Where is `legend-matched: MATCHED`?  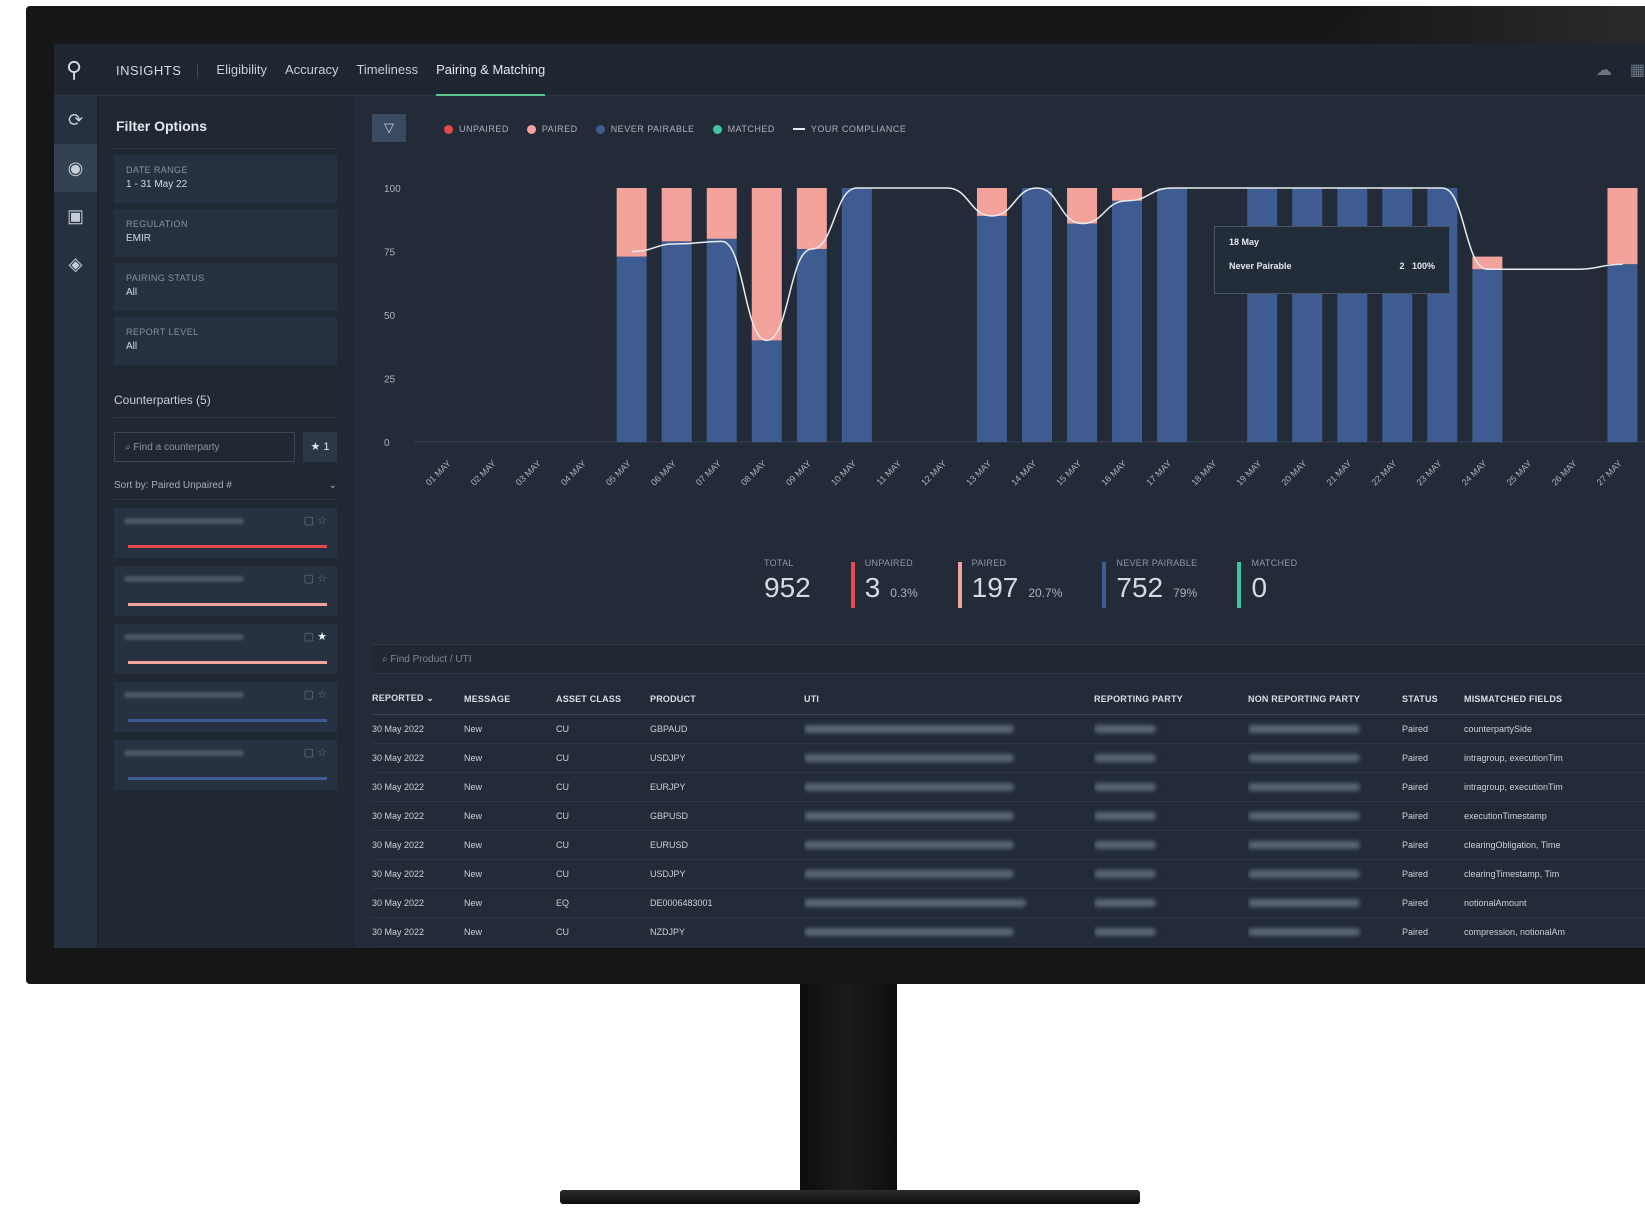 legend-matched: MATCHED is located at coordinates (743, 129).